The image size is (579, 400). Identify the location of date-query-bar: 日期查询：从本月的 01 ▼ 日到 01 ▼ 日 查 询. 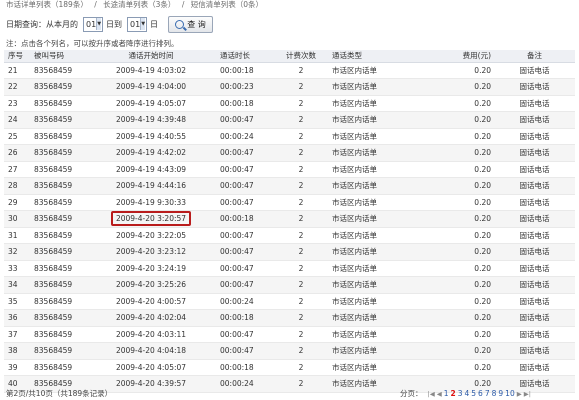
(289, 24).